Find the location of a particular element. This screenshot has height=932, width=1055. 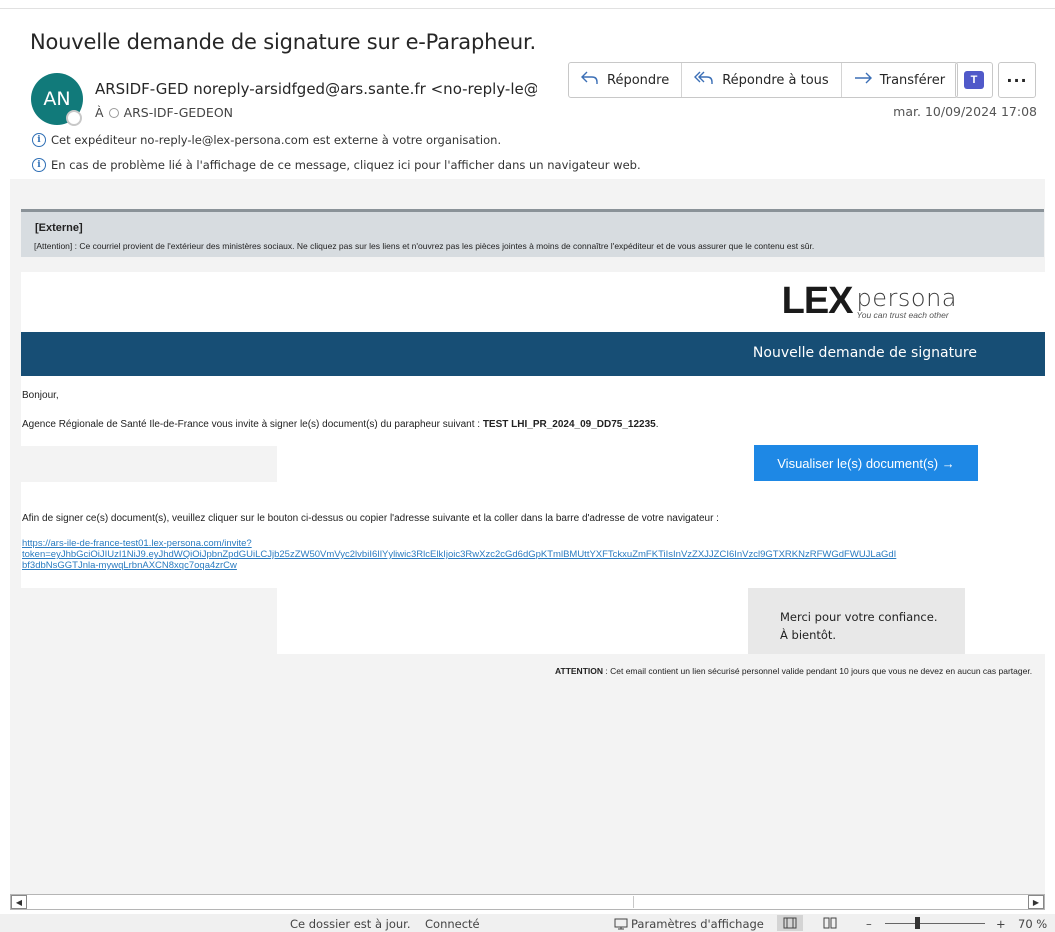

logo-tagline: You can trust each other is located at coordinates (902, 315).